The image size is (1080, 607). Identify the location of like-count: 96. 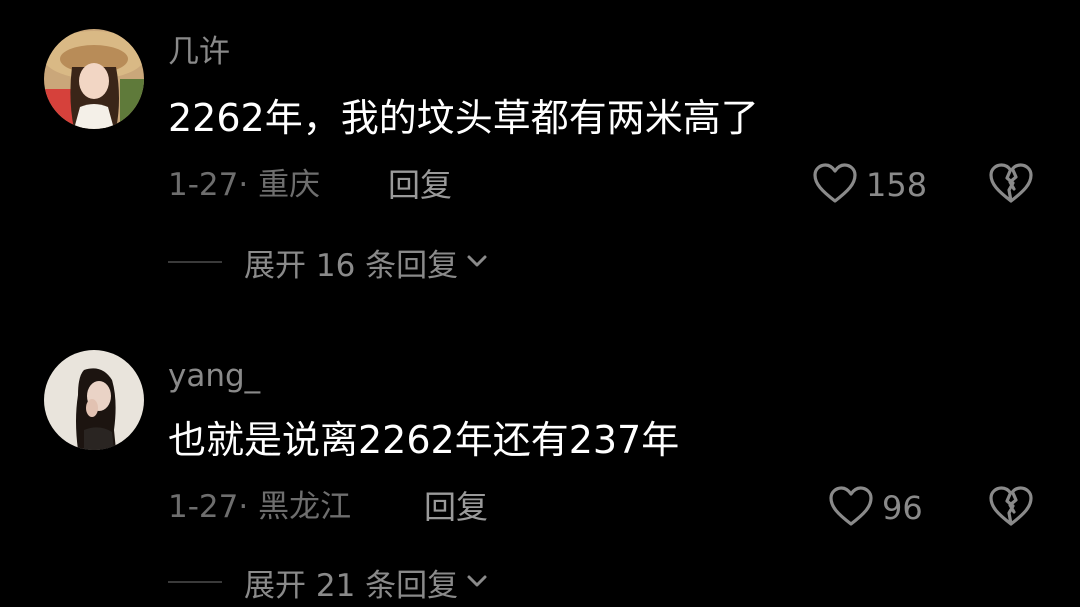
(902, 508).